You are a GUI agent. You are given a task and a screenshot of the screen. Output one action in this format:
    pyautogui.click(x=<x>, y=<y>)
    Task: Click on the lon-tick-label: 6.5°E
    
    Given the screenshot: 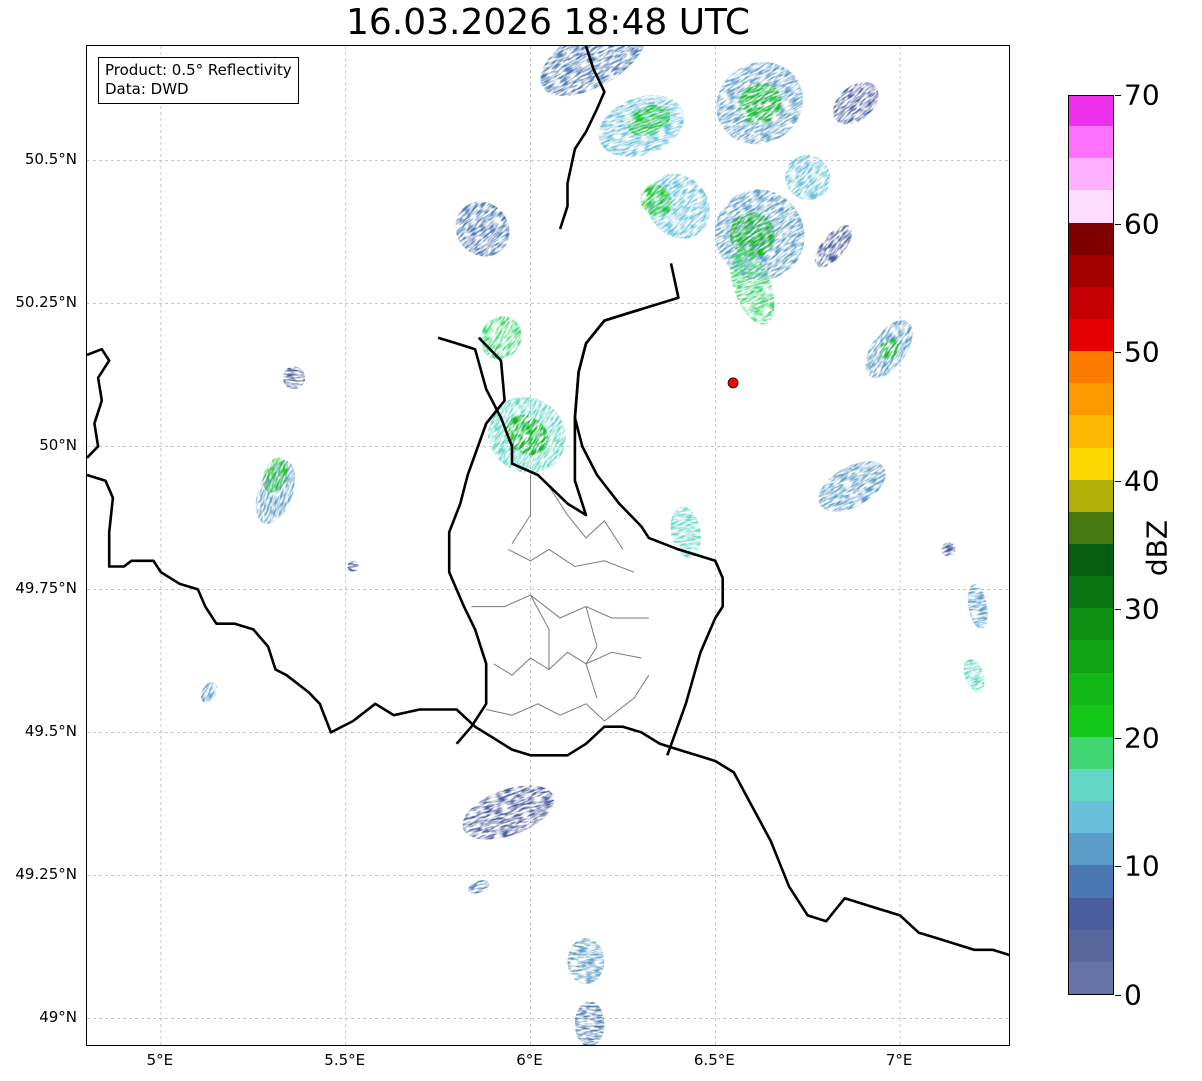 What is the action you would take?
    pyautogui.click(x=714, y=1060)
    